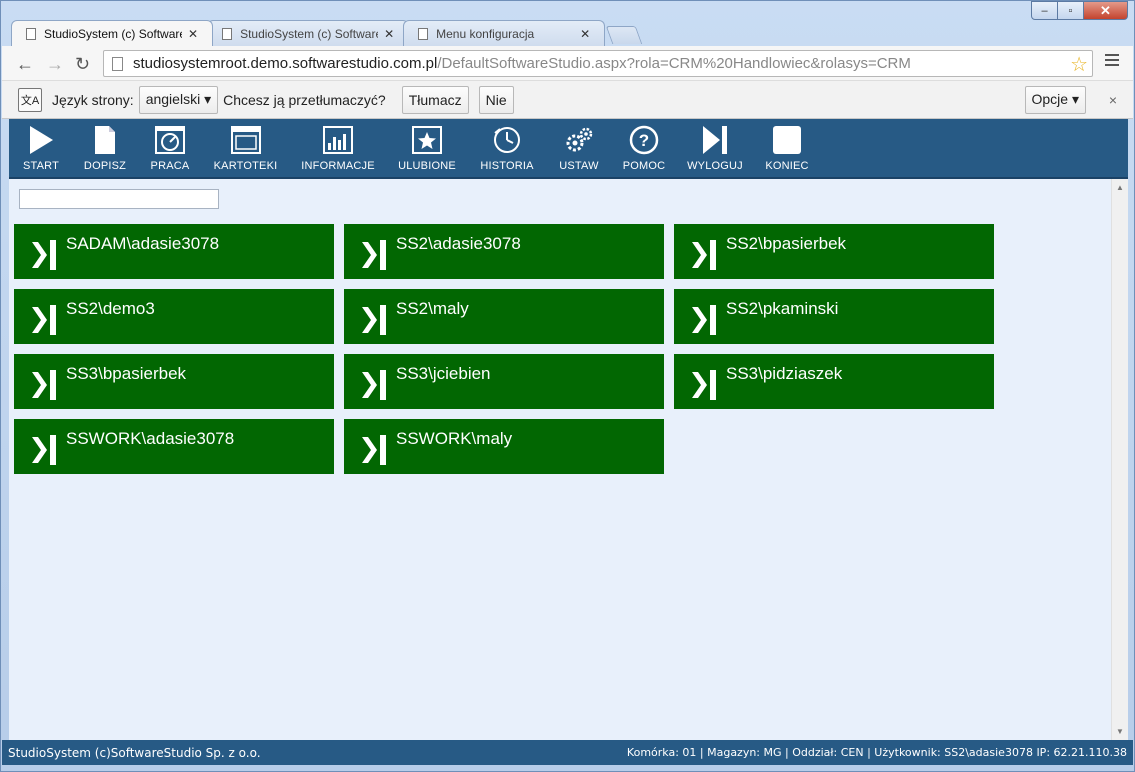 This screenshot has width=1135, height=772. I want to click on tab-studiosystem-1: StudioSystem (c) Software ✕, so click(112, 33).